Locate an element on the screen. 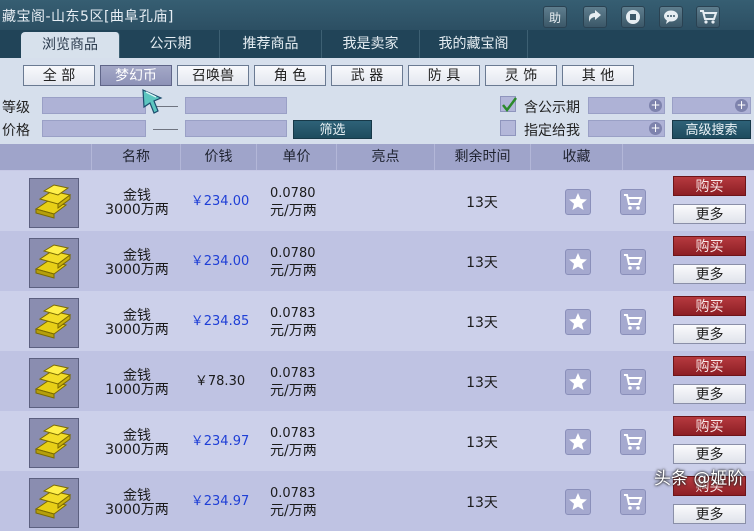 Image resolution: width=754 pixels, height=531 pixels. tab-browse: 浏览商品 is located at coordinates (70, 45).